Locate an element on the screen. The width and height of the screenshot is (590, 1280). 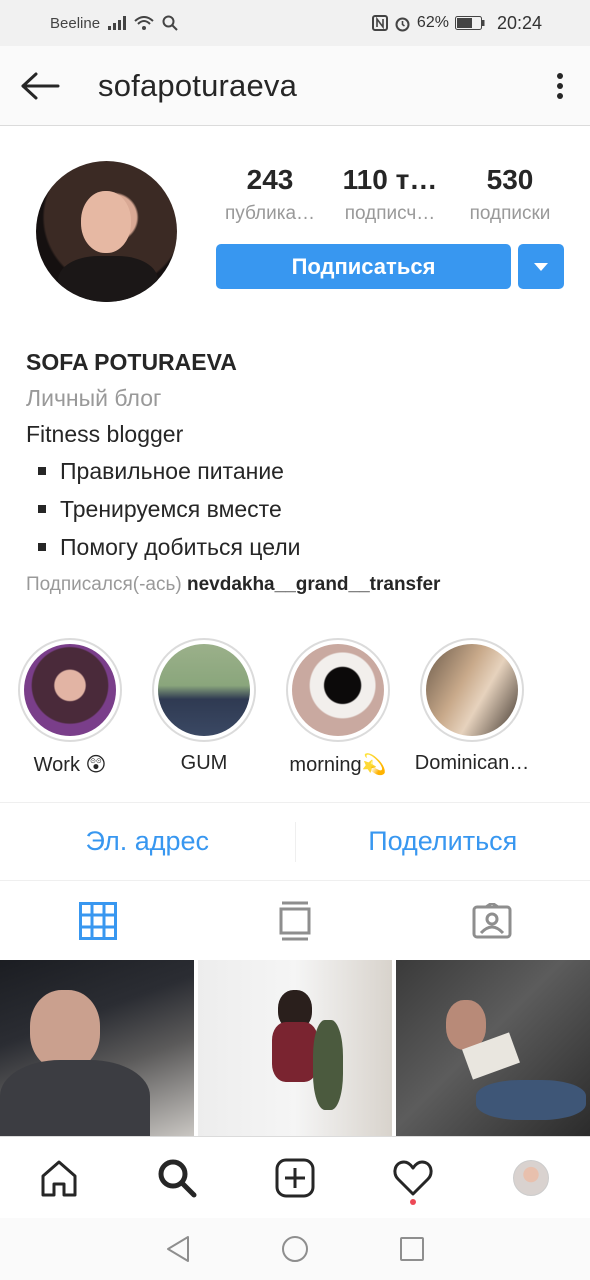
tab-feed is located at coordinates (295, 921).